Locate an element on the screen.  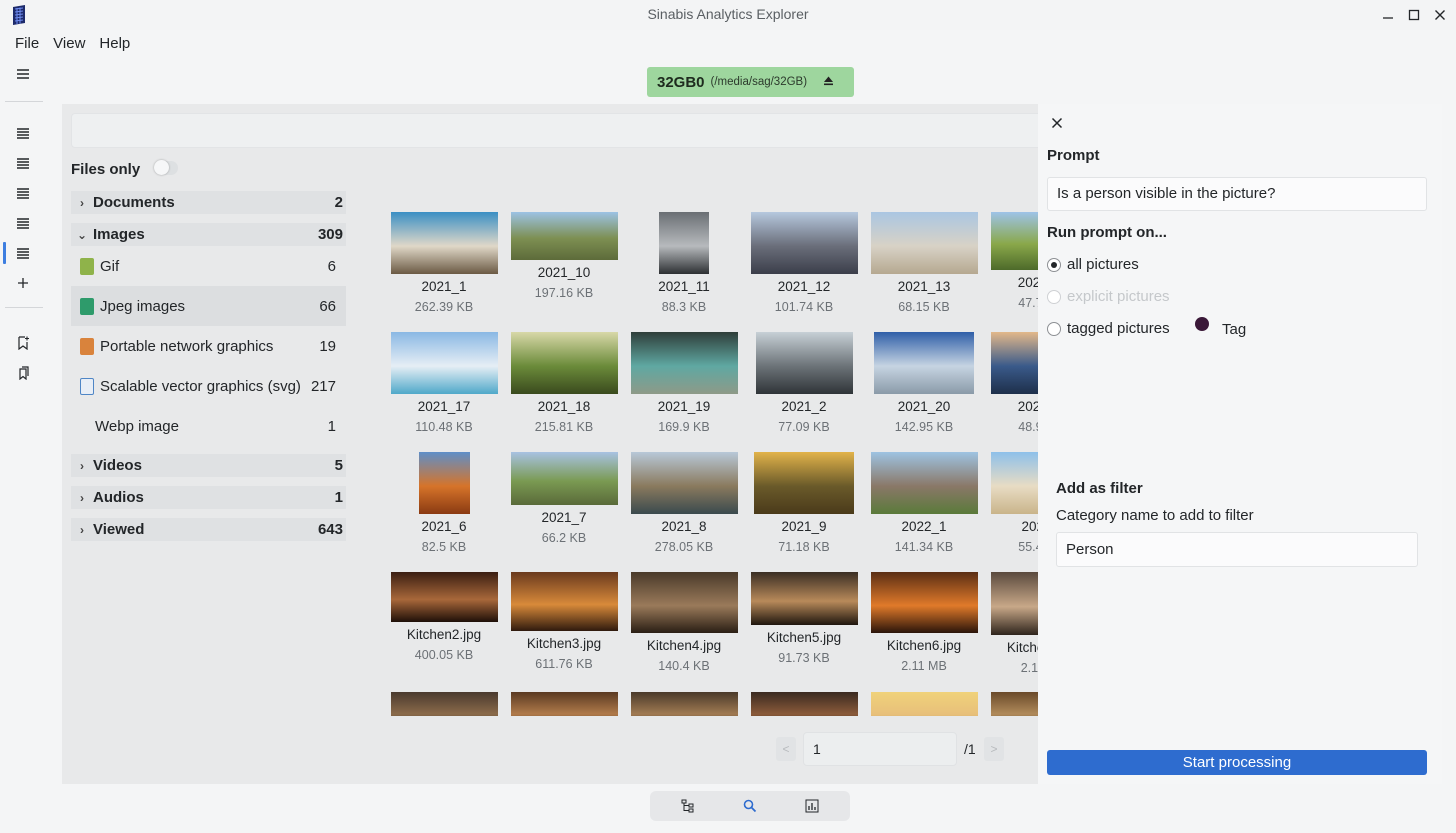
gallery-item: 2022_2 55.41 KB is located at coordinates (1011, 512).